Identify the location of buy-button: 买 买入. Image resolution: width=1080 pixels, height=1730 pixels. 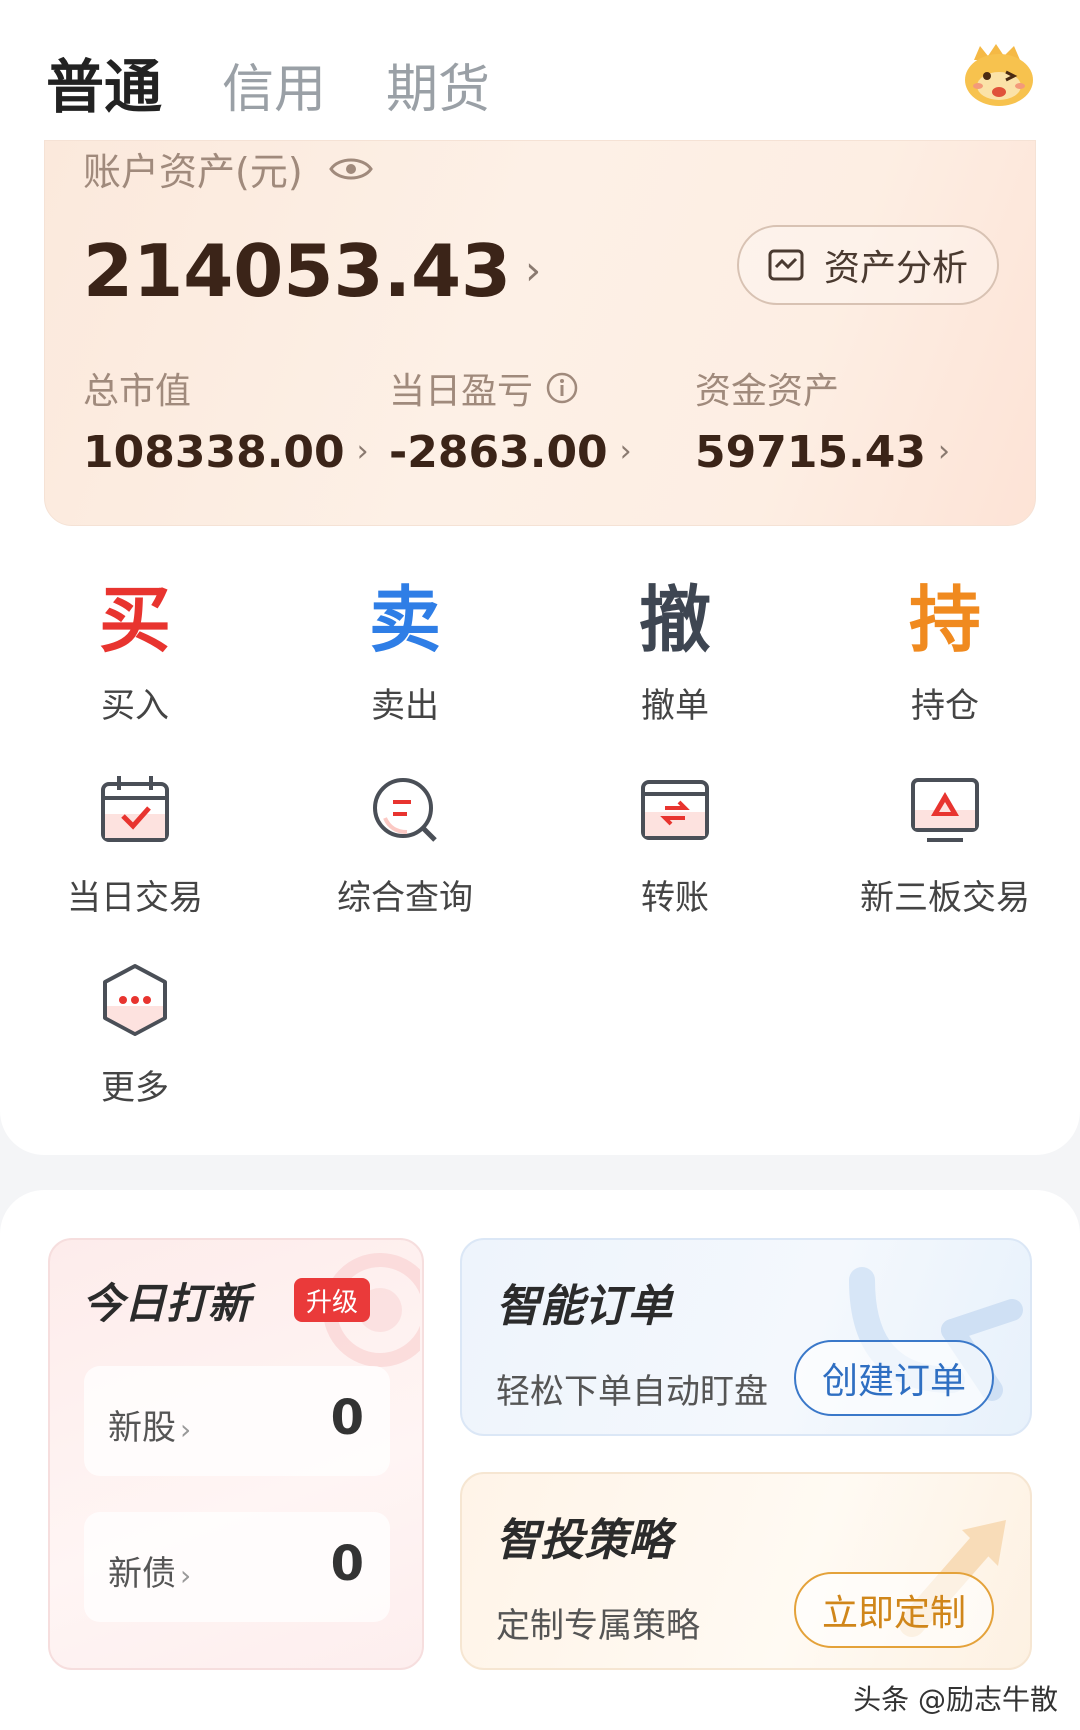
(135, 653).